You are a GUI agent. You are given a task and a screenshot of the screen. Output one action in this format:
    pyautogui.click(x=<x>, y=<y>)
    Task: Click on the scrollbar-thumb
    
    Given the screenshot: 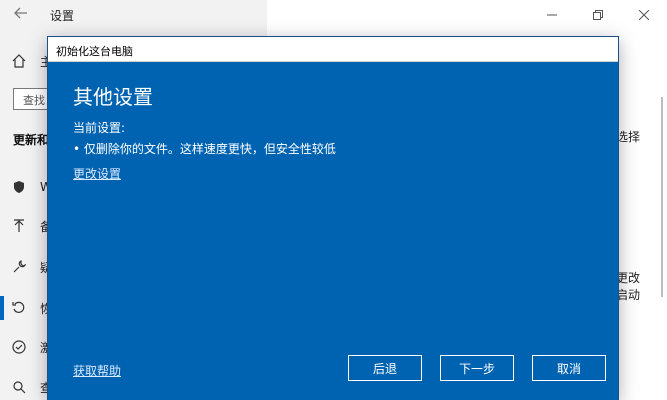 What is the action you would take?
    pyautogui.click(x=662, y=197)
    